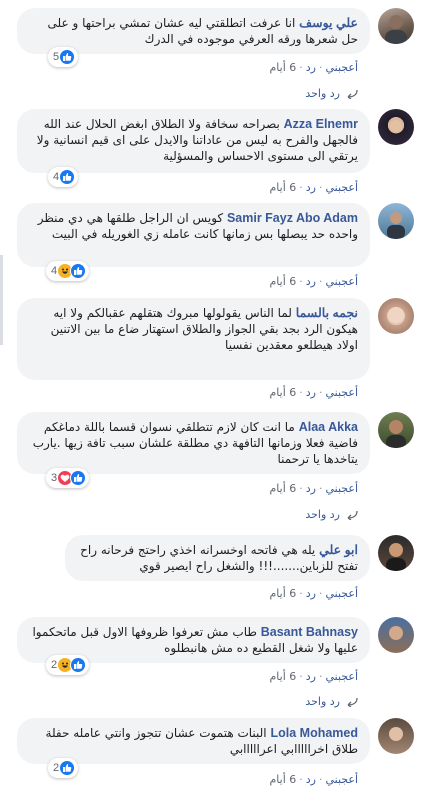 The image size is (424, 800). Describe the element at coordinates (314, 733) in the screenshot. I see `comment-author: Lola Mohamed` at that location.